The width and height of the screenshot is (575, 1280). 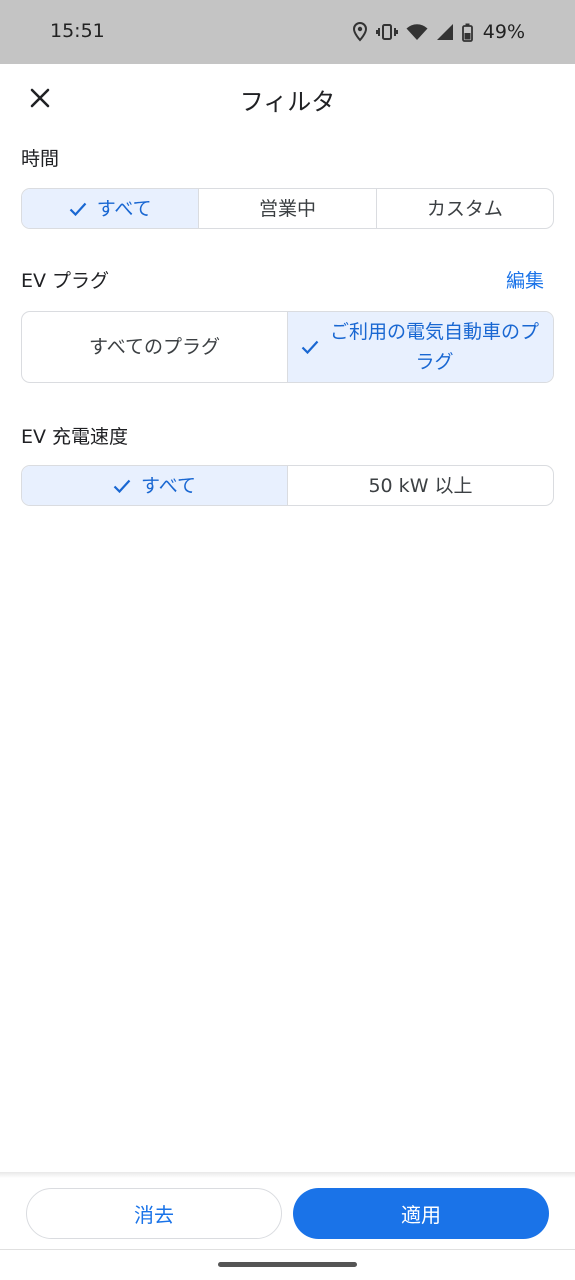 I want to click on speed-option-all: すべて, so click(x=154, y=485).